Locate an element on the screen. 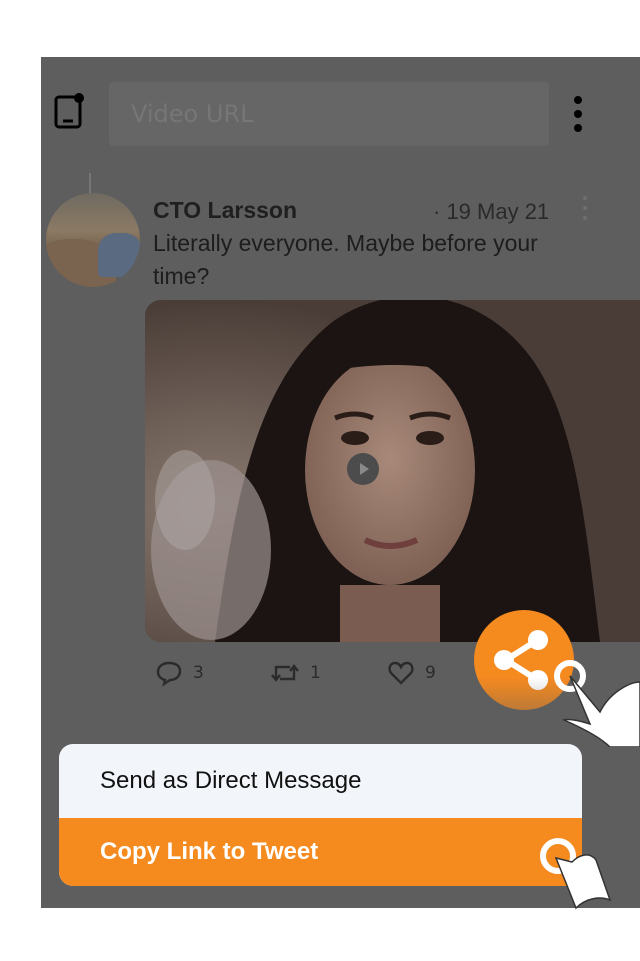  video-url-input: Video URL is located at coordinates (329, 114).